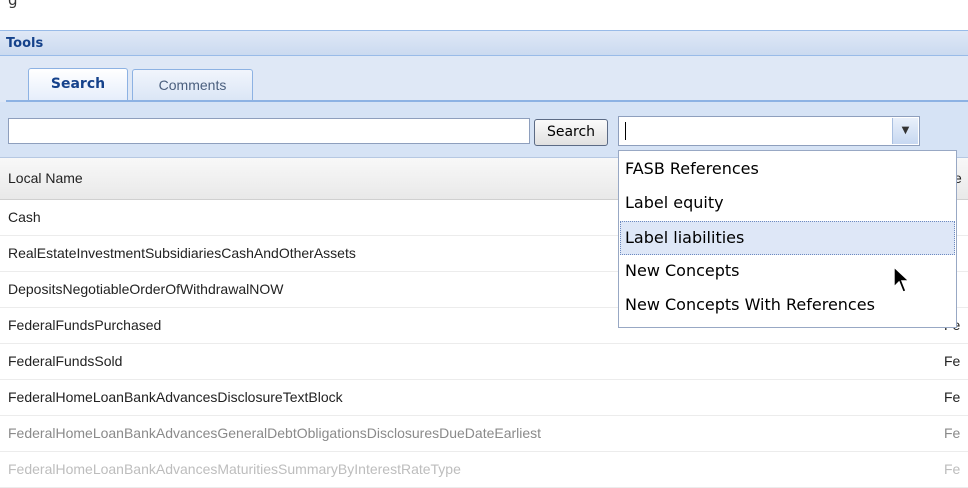 The image size is (968, 488). Describe the element at coordinates (192, 84) in the screenshot. I see `tab-comments: Comments` at that location.